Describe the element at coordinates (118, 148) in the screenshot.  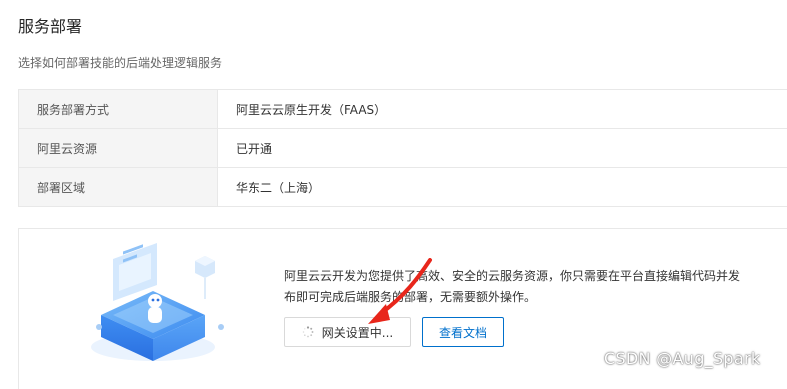
I see `row-label: 阿里云资源` at that location.